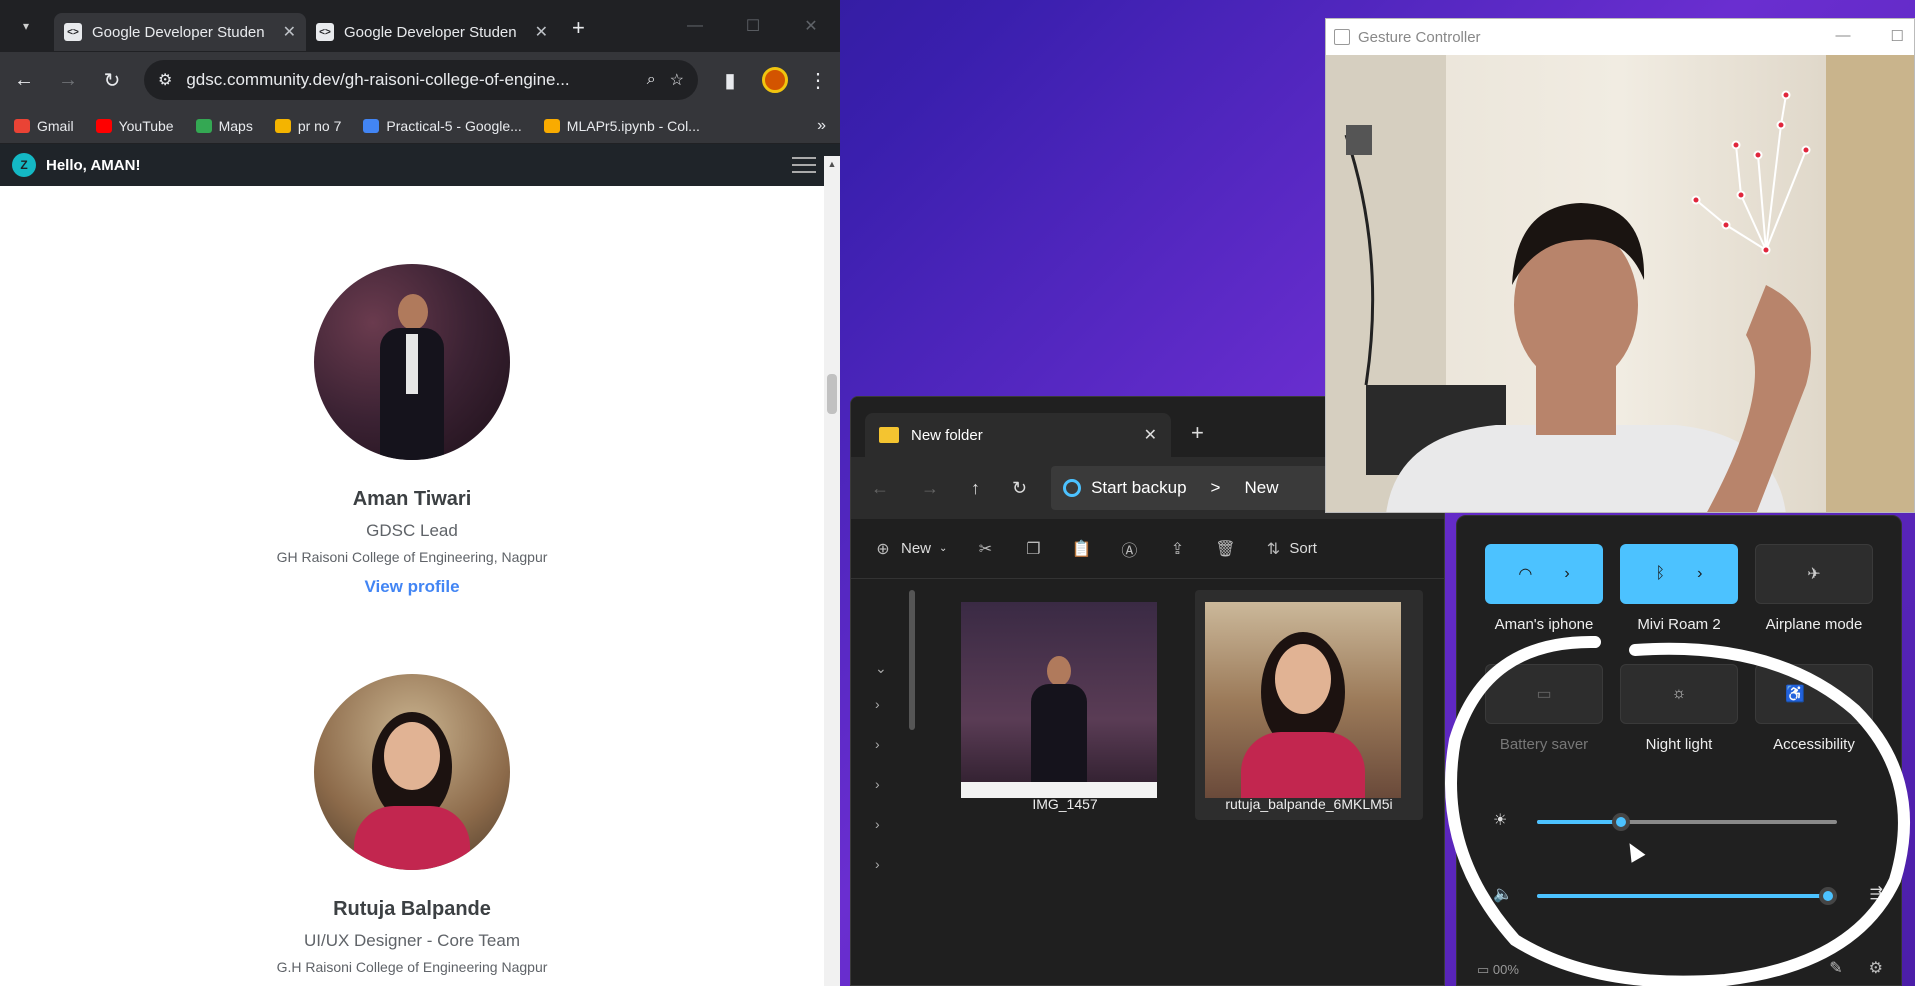  I want to click on brightness-slider: ☀, so click(1688, 821).